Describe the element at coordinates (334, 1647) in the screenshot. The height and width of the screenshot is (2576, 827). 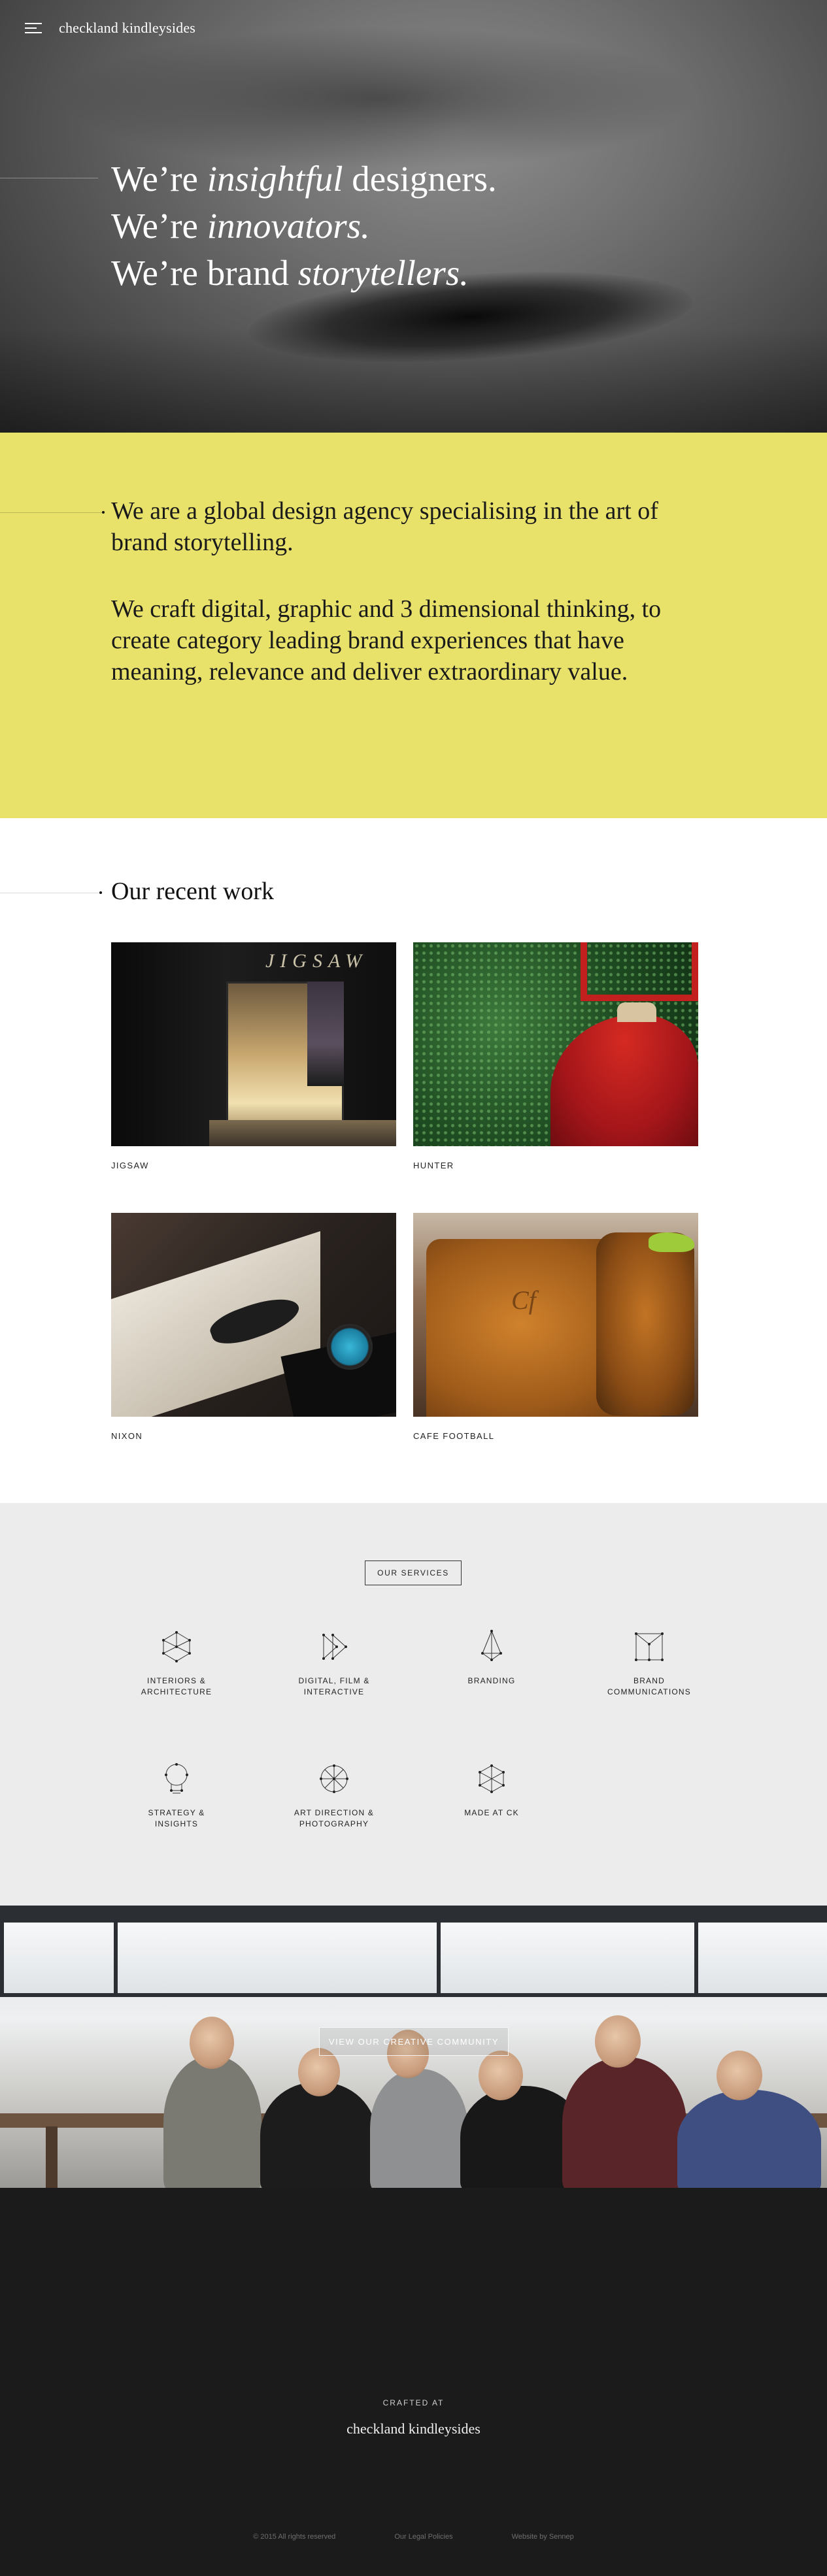
I see `play-constellation-icon` at that location.